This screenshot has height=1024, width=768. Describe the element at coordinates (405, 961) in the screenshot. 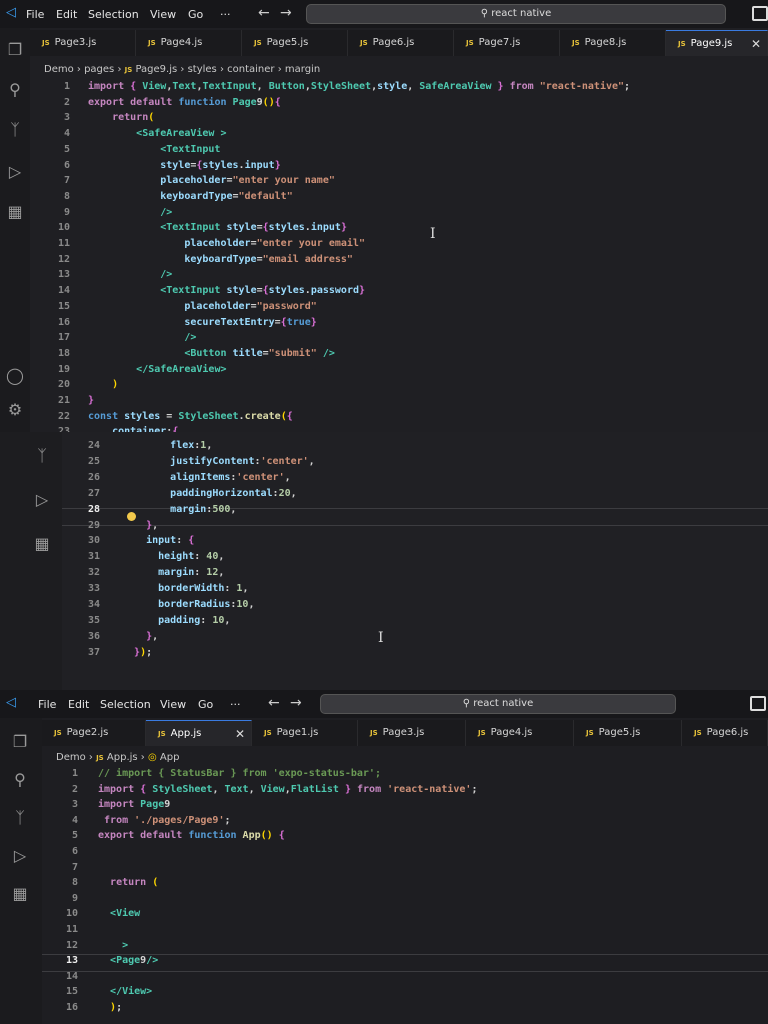

I see `code-line: 13 <Page9/>` at that location.